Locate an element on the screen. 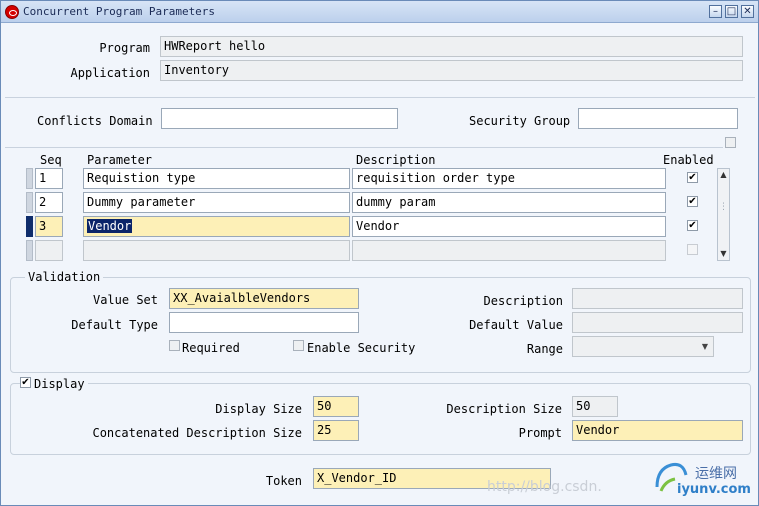 The width and height of the screenshot is (759, 506). grid-scrollbar: ▲ ⋮ ▼ is located at coordinates (723, 214).